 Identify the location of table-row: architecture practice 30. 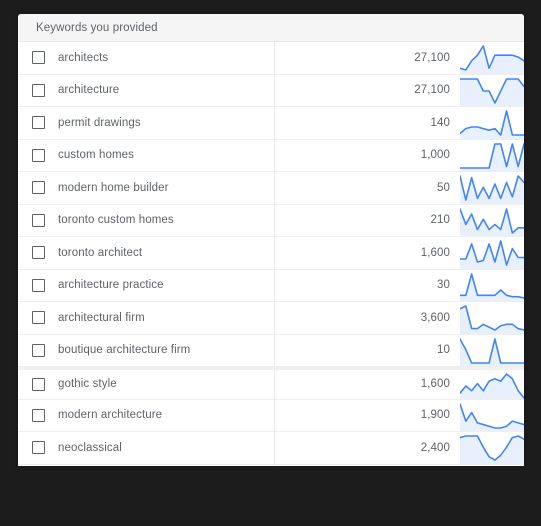
(271, 285).